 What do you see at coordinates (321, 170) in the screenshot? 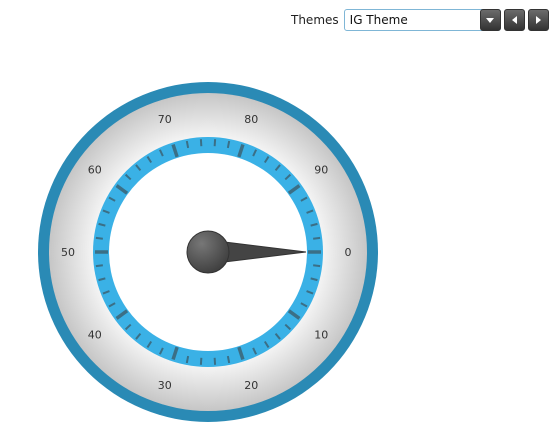
I see `scale-label: 90` at bounding box center [321, 170].